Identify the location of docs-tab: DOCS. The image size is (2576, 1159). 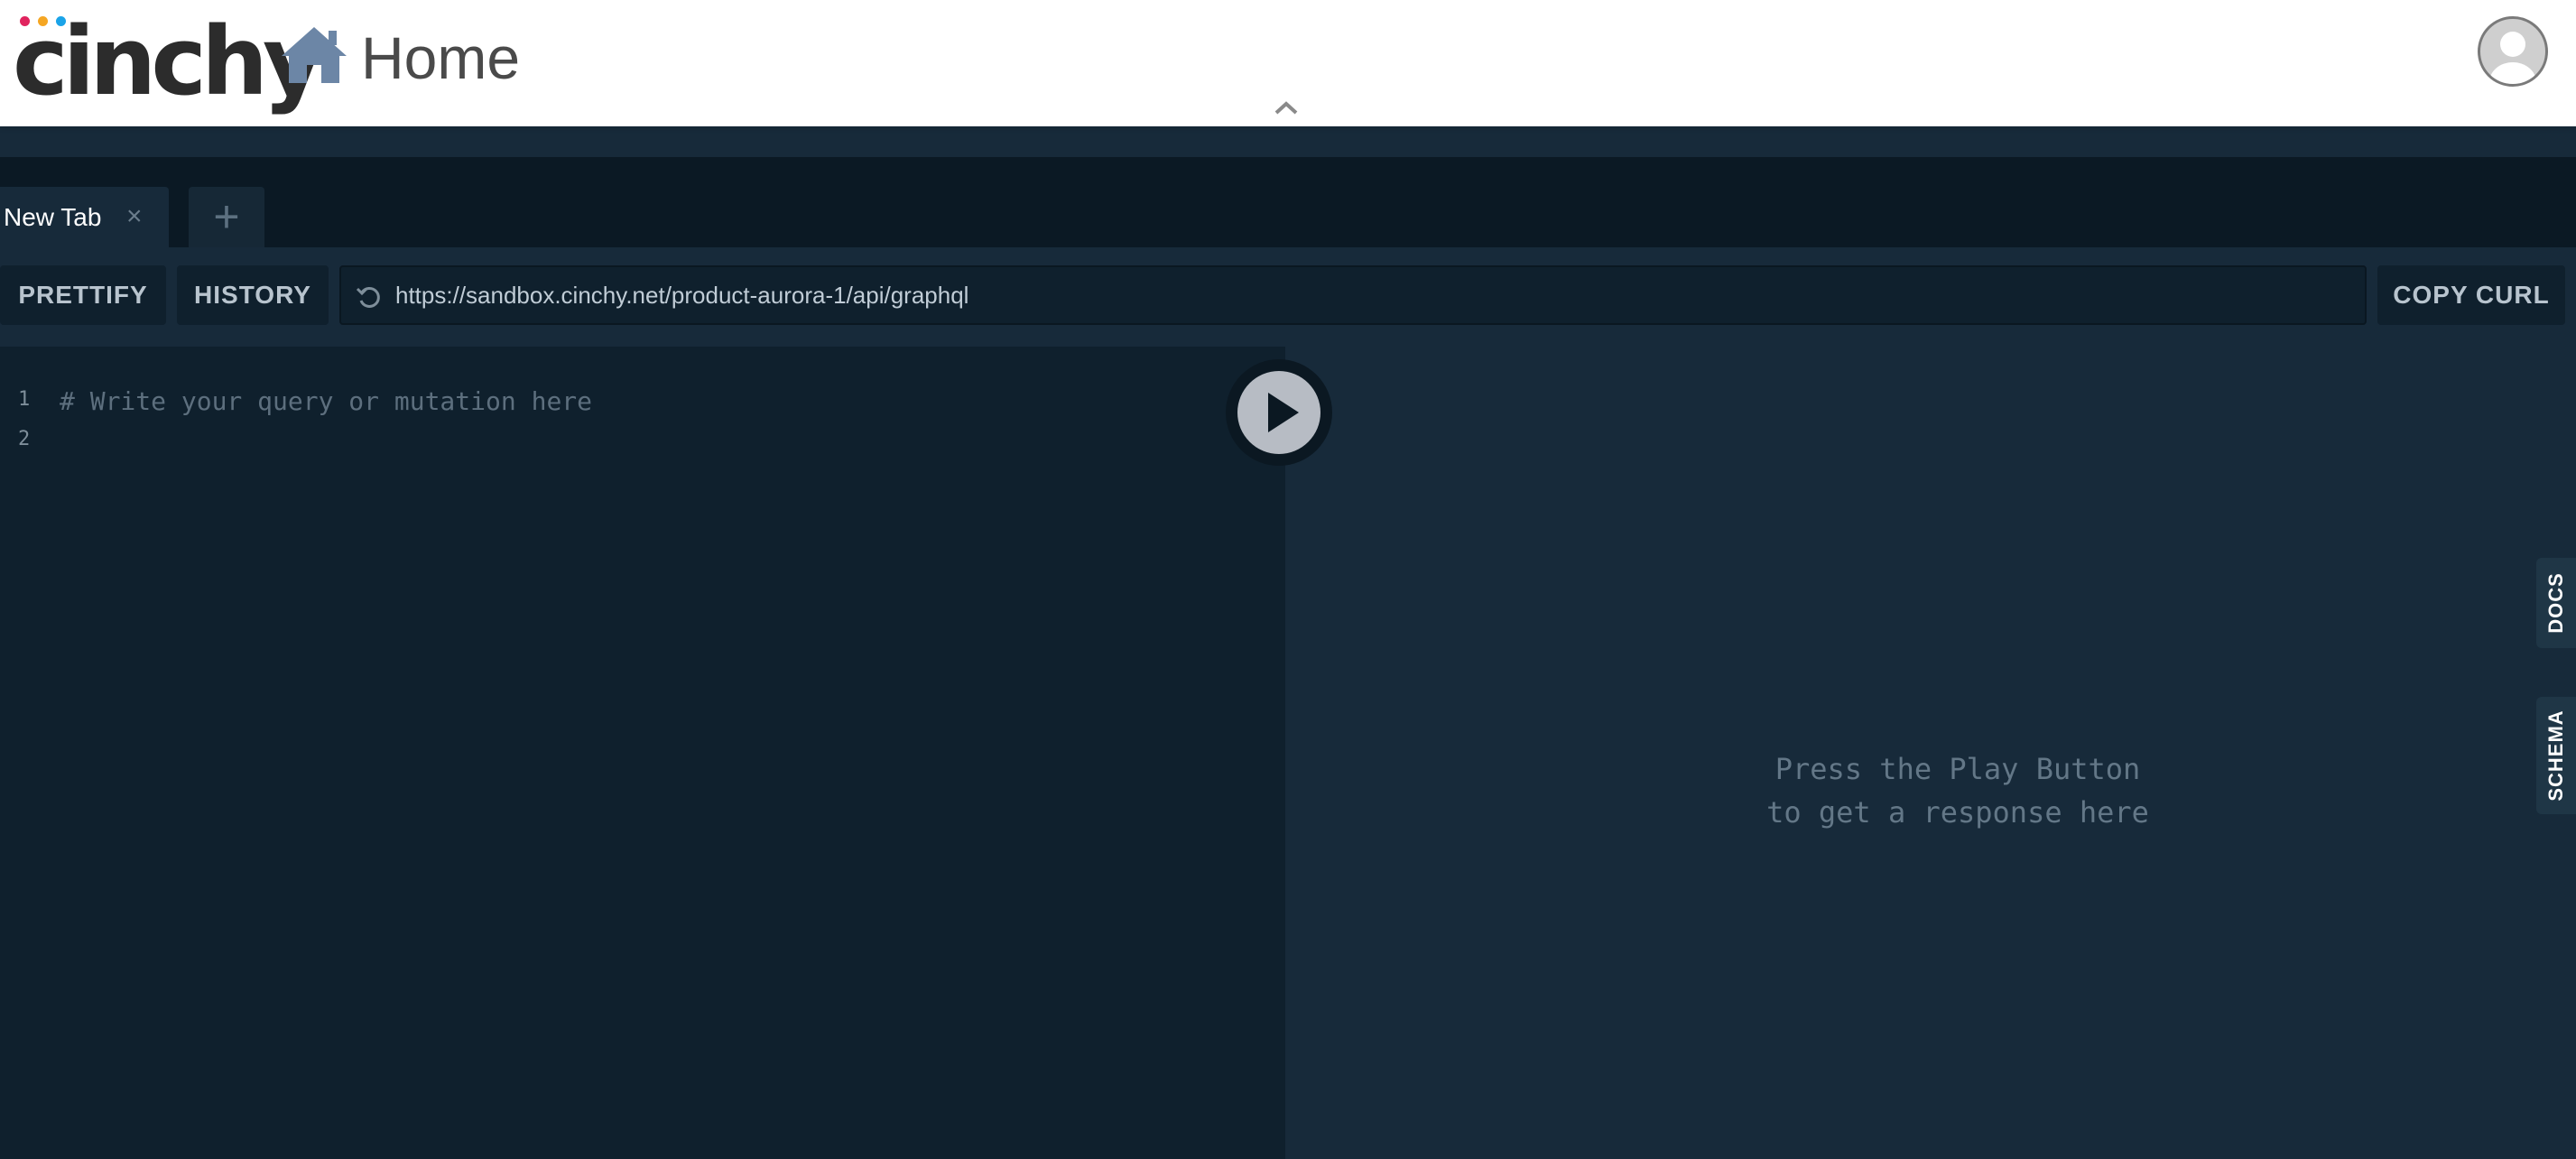
(2556, 603).